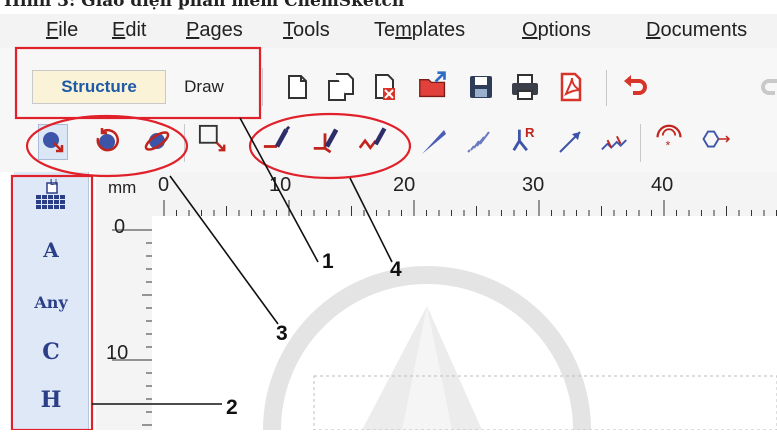 The height and width of the screenshot is (435, 777). I want to click on callout-number-4: 4, so click(396, 269).